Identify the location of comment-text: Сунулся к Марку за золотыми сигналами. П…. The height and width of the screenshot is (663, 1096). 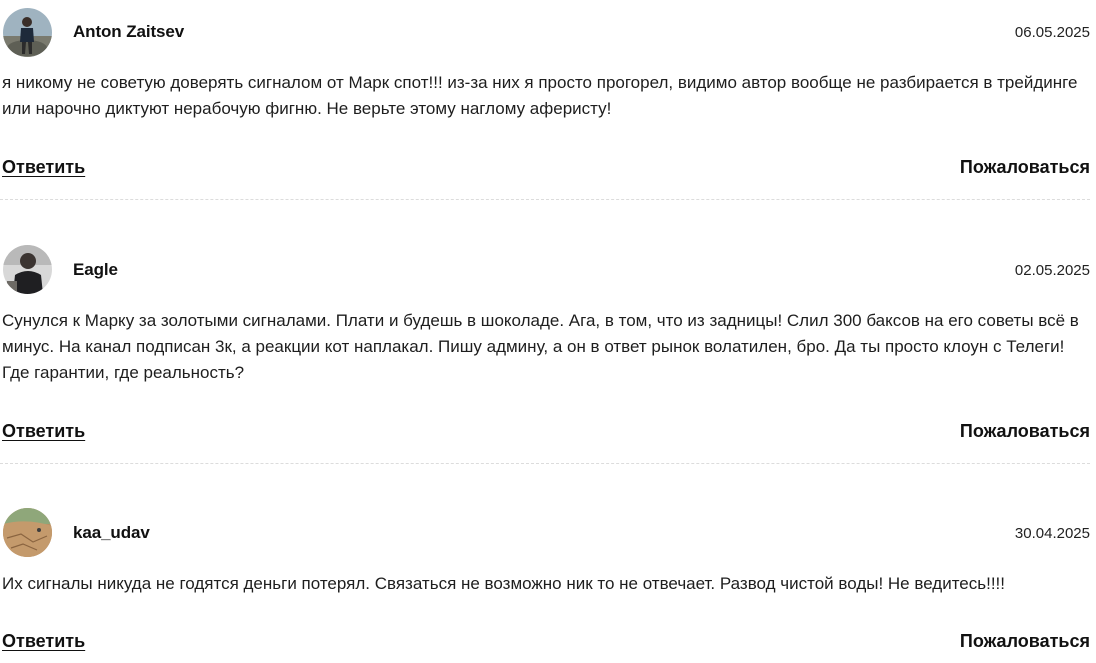
(540, 346).